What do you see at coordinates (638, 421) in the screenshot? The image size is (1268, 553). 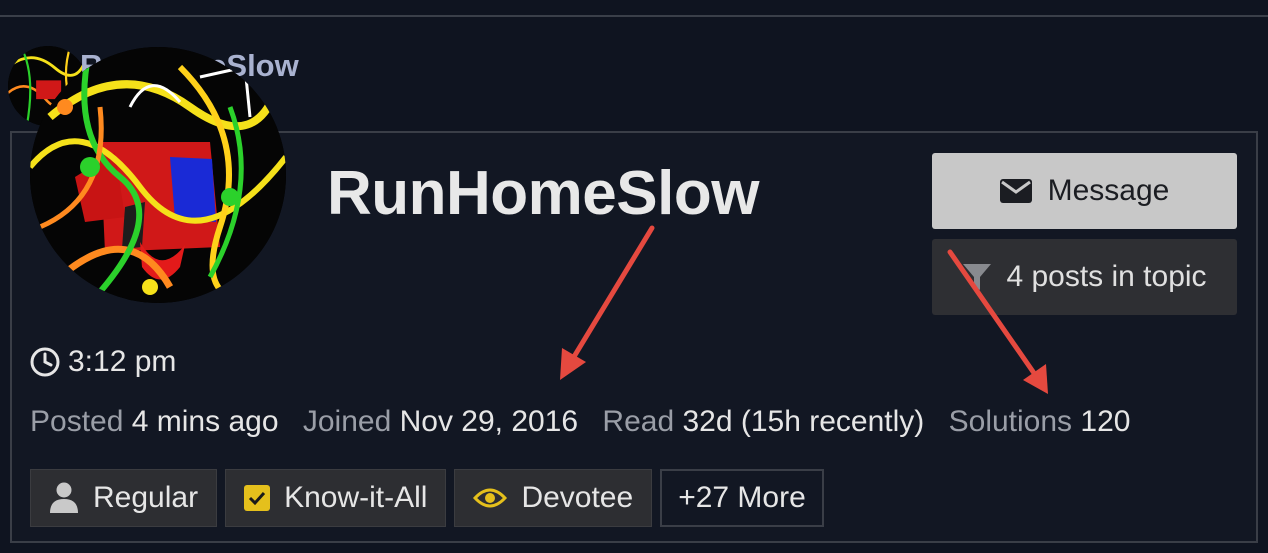 I see `read-label: Read` at bounding box center [638, 421].